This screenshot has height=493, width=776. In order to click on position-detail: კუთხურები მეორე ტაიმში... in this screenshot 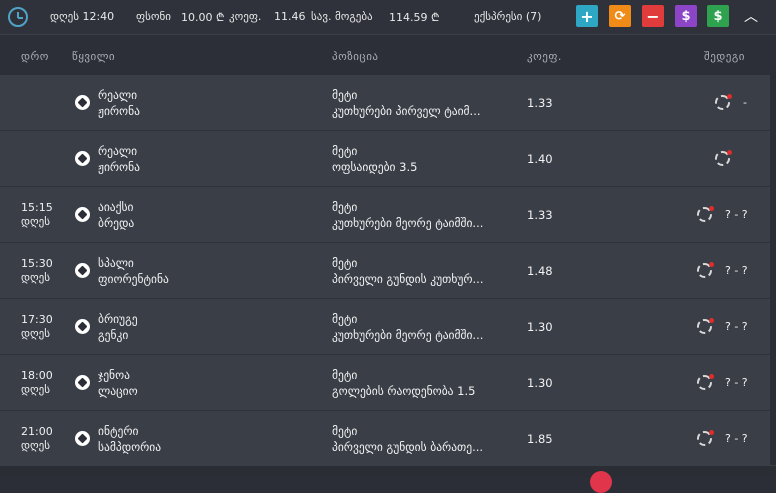, I will do `click(408, 223)`.